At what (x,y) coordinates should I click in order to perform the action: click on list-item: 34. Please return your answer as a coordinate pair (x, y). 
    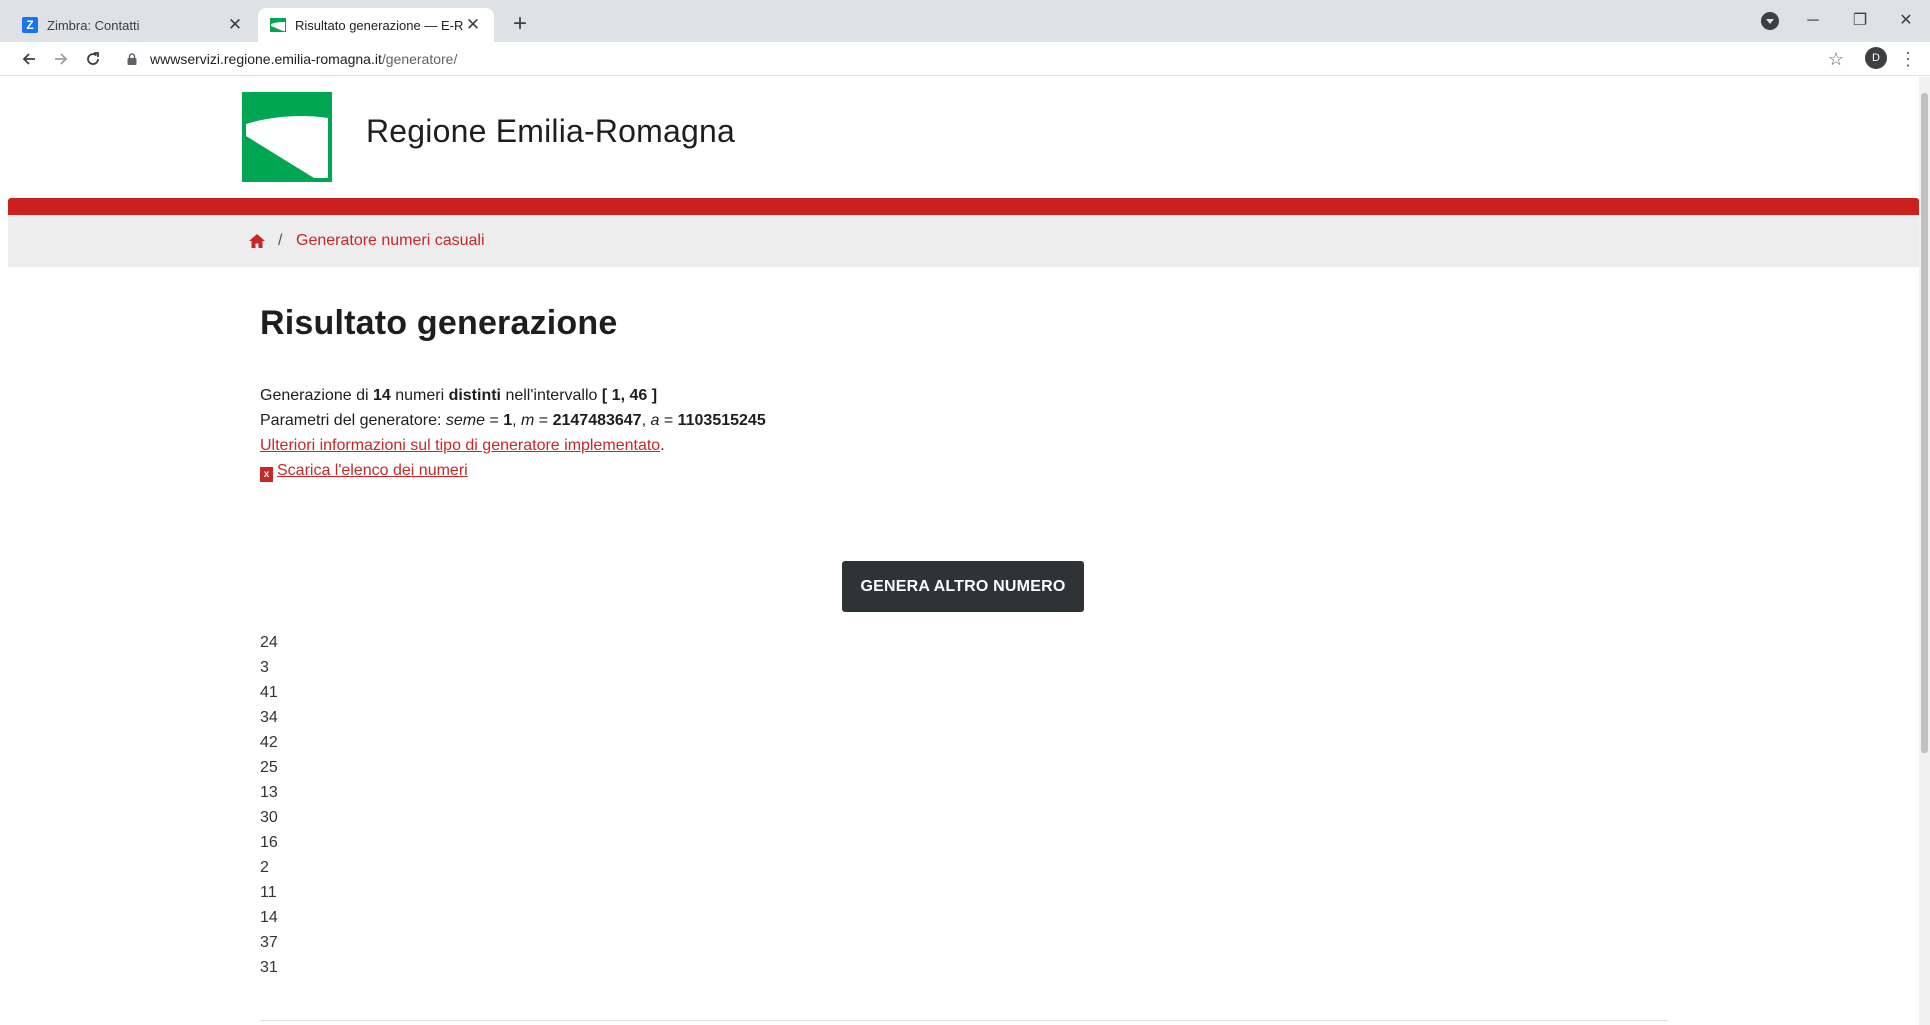
    Looking at the image, I should click on (269, 717).